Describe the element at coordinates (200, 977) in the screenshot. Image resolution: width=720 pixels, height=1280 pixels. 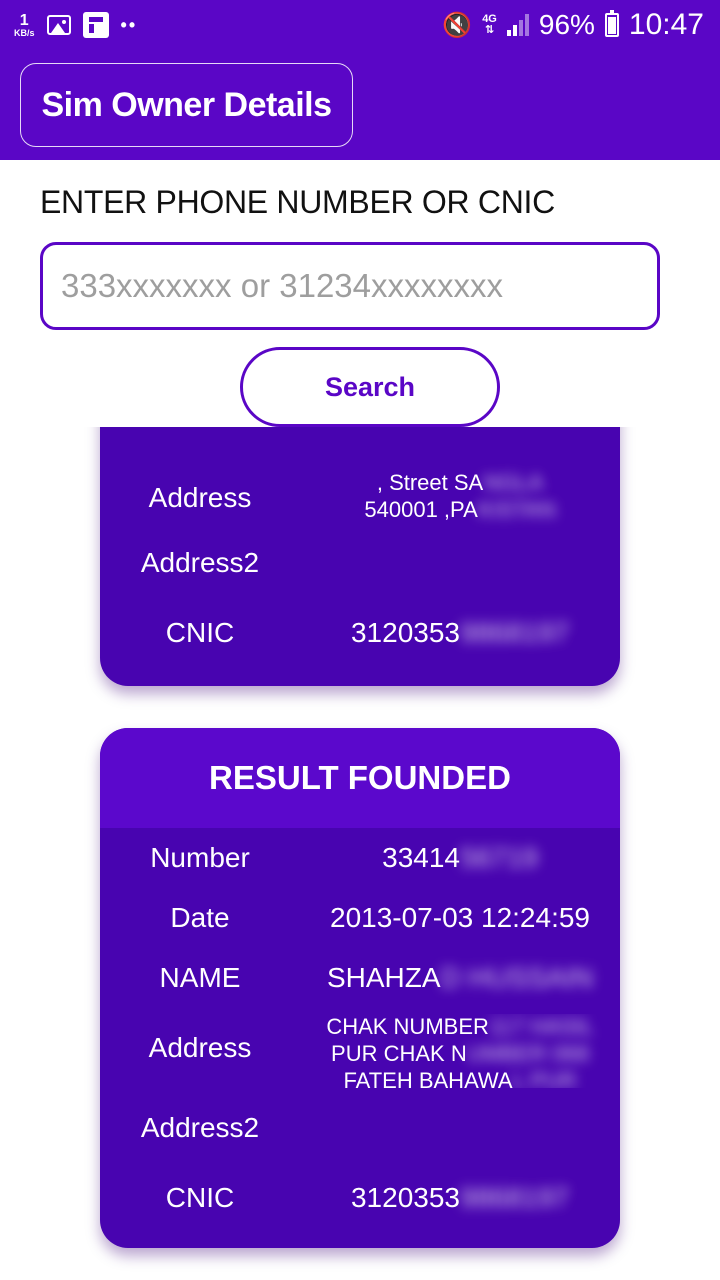
I see `row-label: NAME` at that location.